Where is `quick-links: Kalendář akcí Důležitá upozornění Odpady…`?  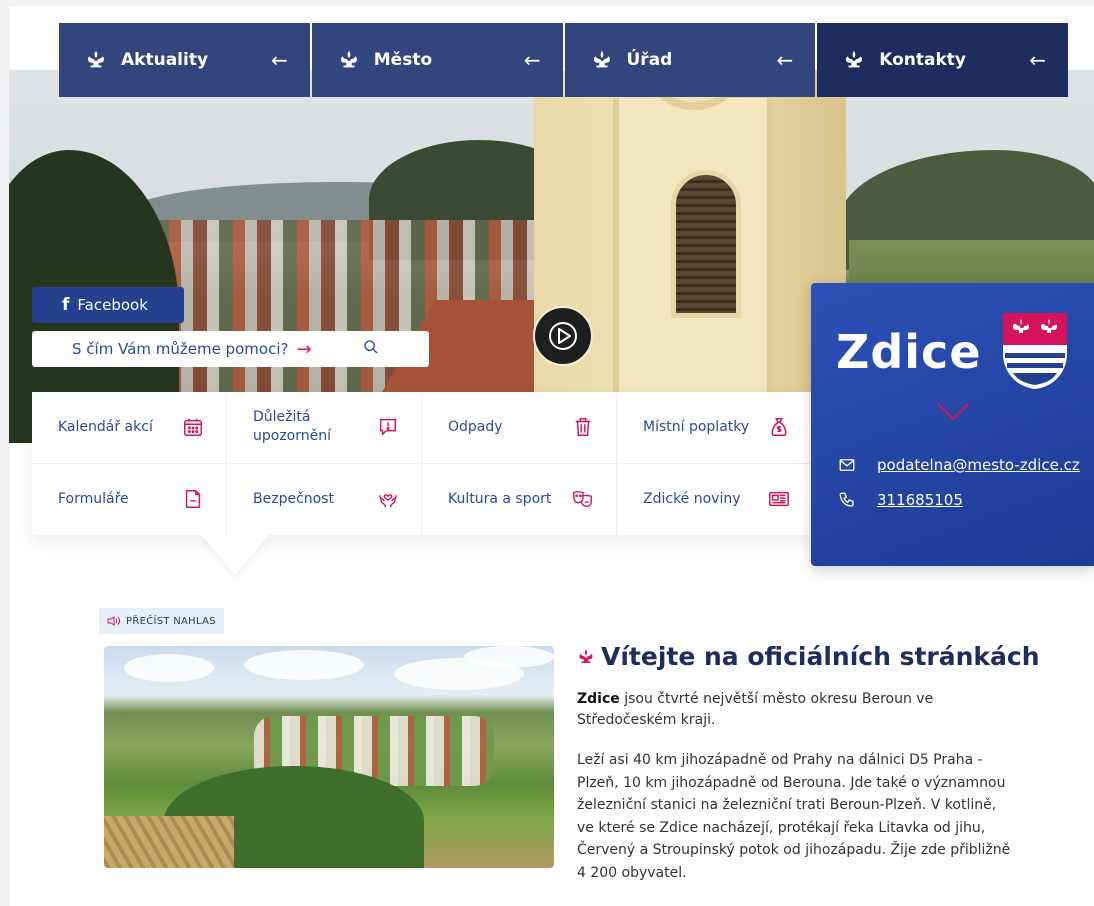
quick-links: Kalendář akcí Důležitá upozornění Odpady… is located at coordinates (422, 463).